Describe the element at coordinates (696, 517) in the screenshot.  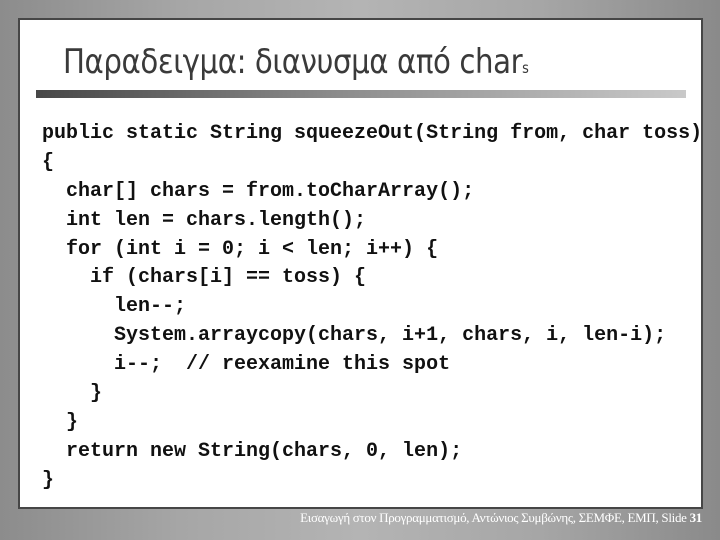
I see `slide-number: 31` at that location.